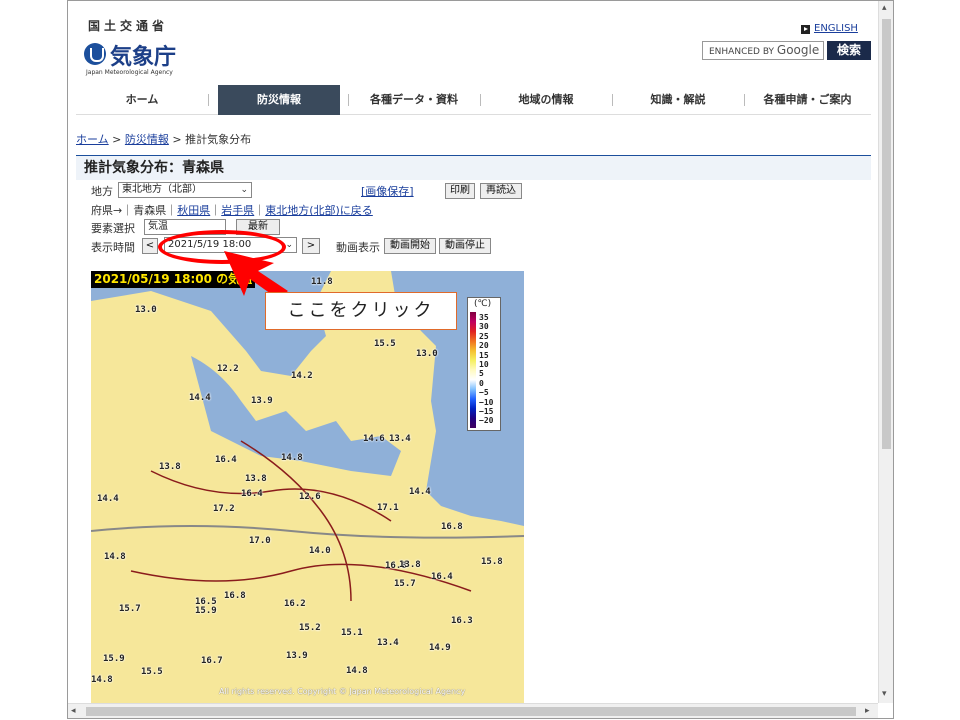  Describe the element at coordinates (147, 139) in the screenshot. I see `breadcrumb-disaster: 防災情報` at that location.